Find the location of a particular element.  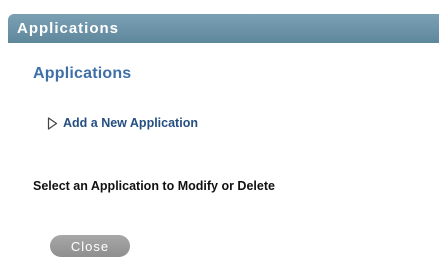

header-bar: Applications is located at coordinates (223, 28).